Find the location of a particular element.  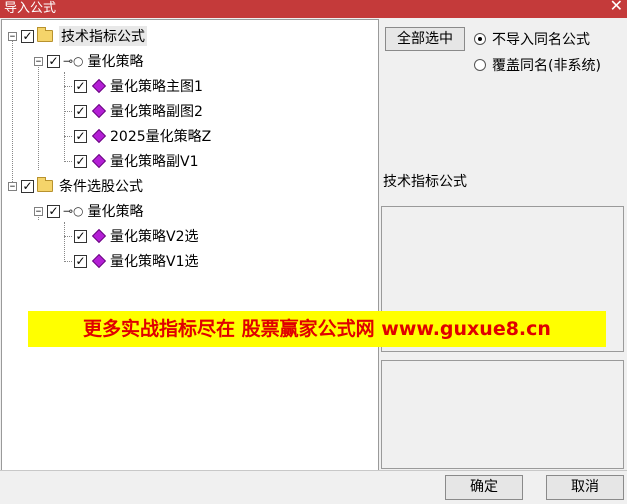

radio-overwrite-duplicates: 覆盖同名(非系统) is located at coordinates (537, 65).